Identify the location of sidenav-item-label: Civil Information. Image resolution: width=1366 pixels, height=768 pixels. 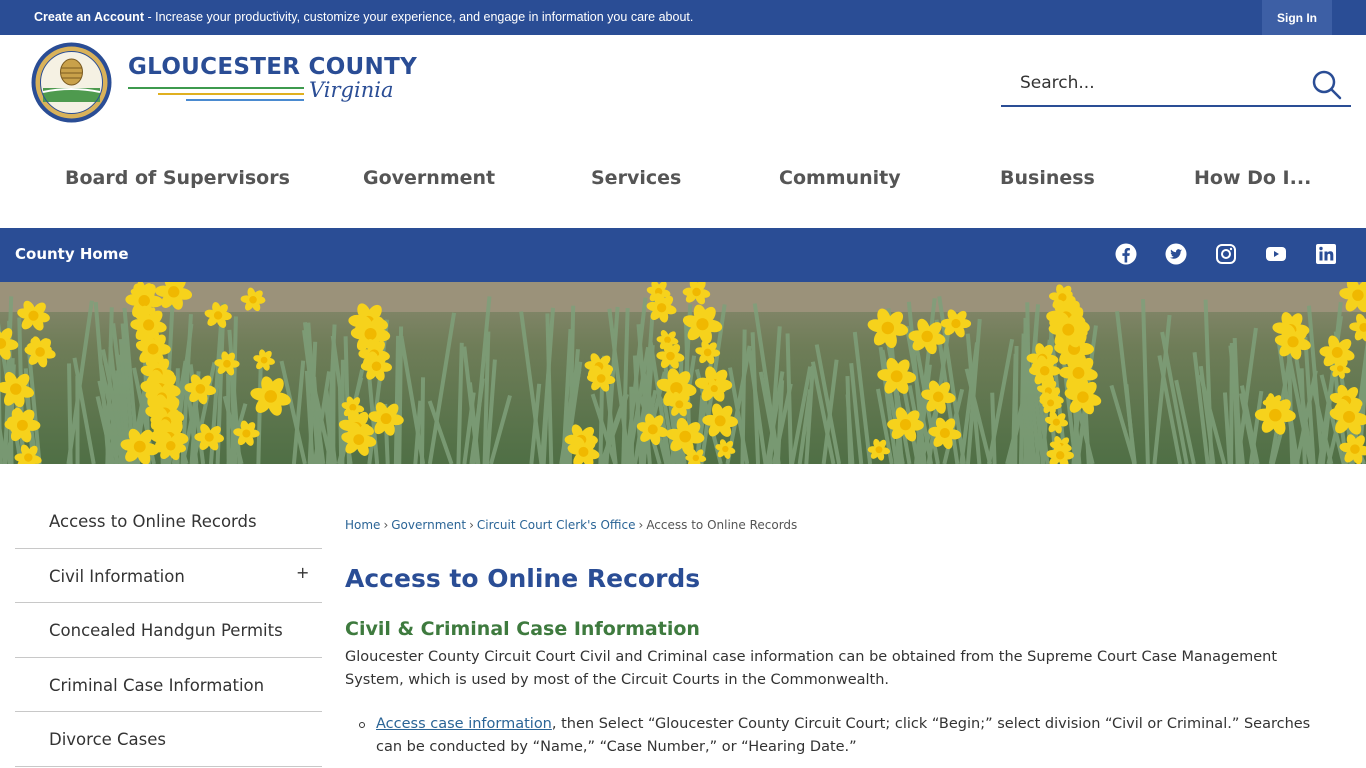
(117, 576).